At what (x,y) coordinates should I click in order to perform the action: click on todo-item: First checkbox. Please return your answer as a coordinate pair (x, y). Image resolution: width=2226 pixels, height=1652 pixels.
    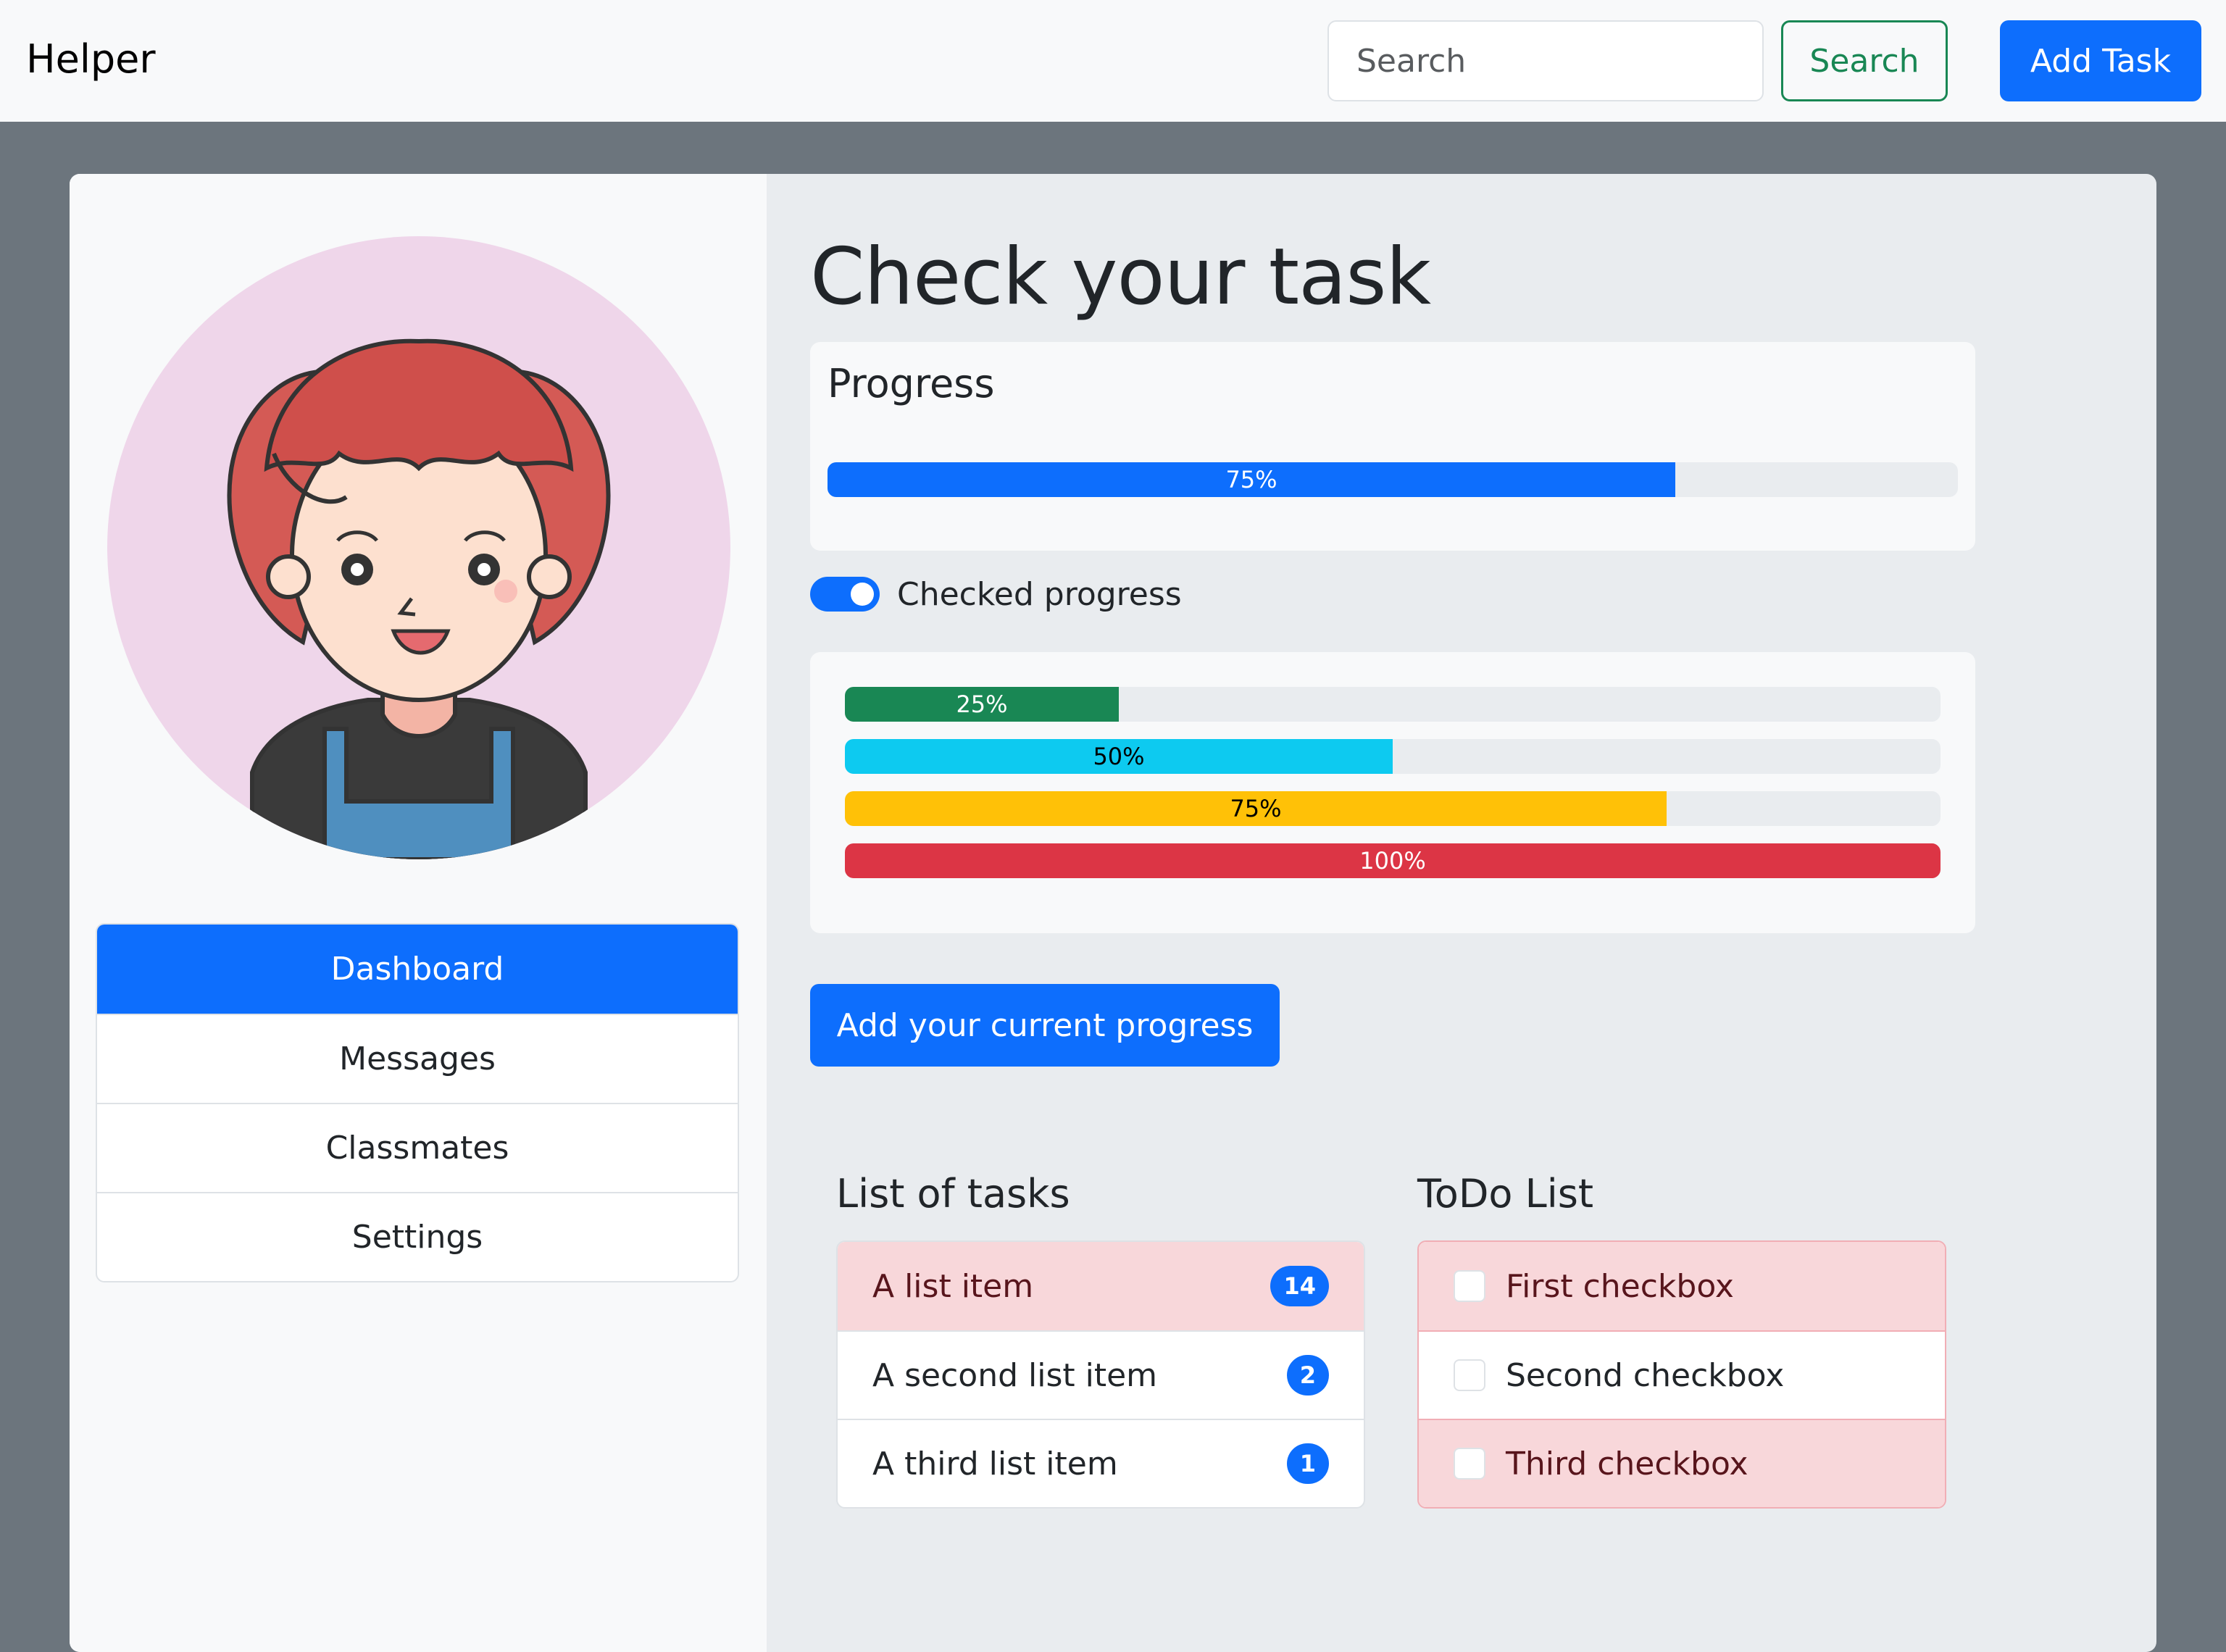
    Looking at the image, I should click on (1682, 1286).